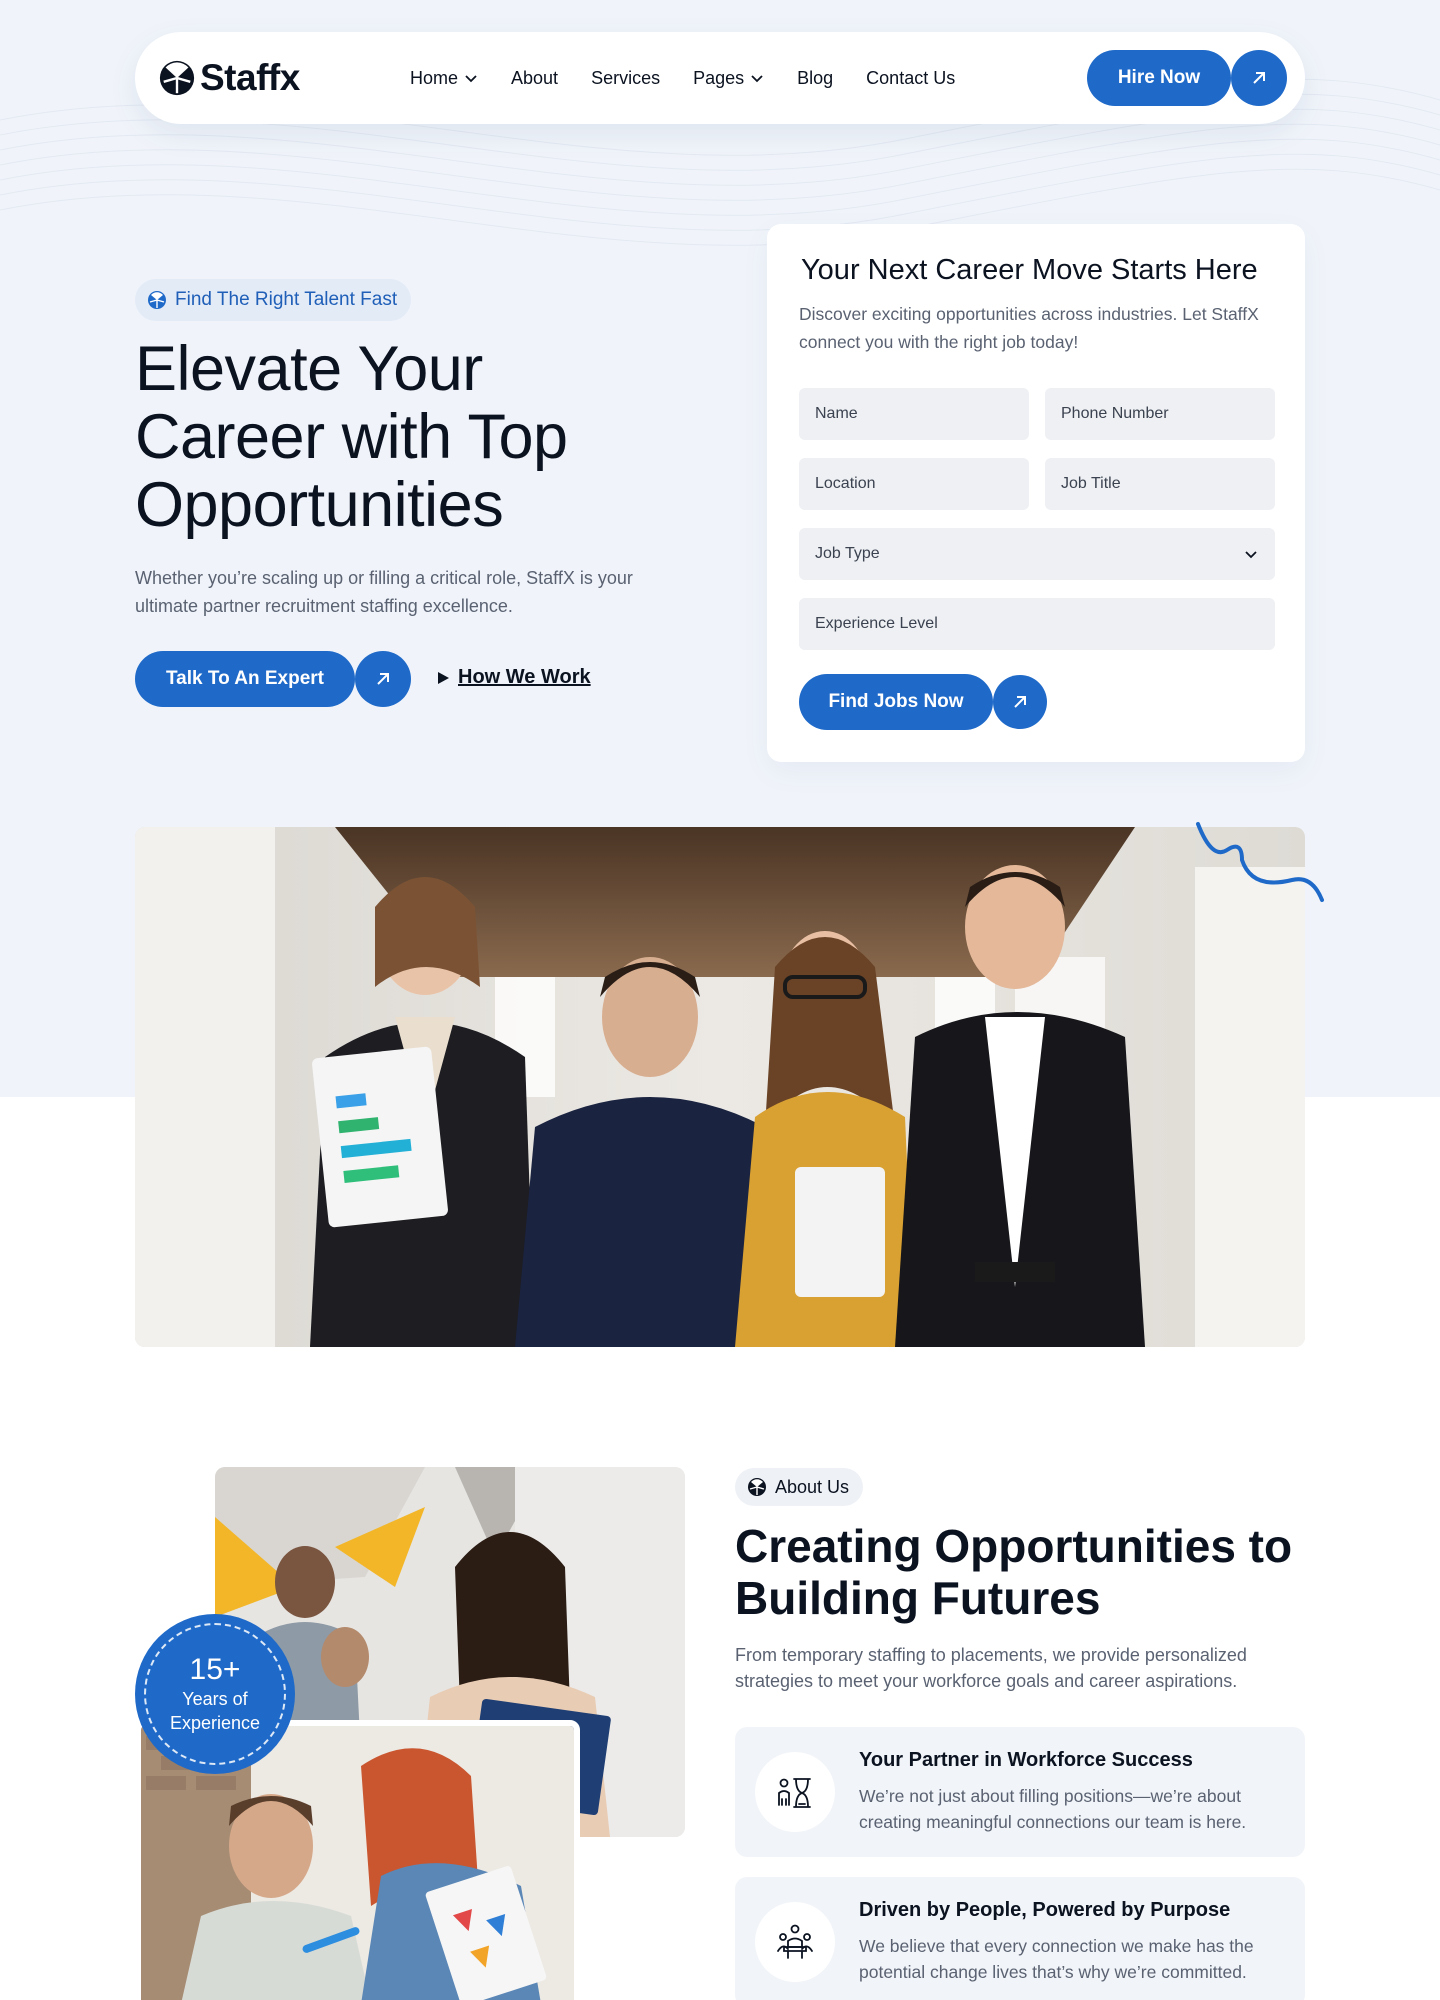  Describe the element at coordinates (914, 414) in the screenshot. I see `name-field: Name` at that location.